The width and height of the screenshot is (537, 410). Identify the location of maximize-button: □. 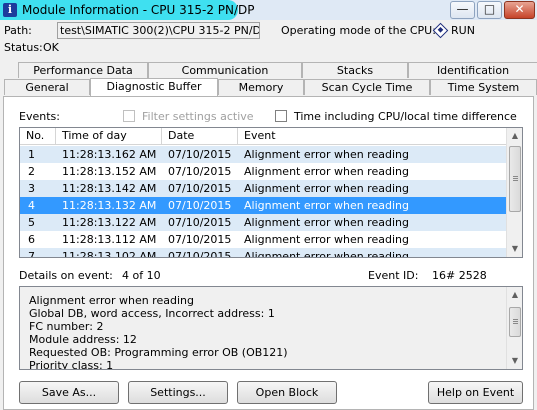
(489, 10).